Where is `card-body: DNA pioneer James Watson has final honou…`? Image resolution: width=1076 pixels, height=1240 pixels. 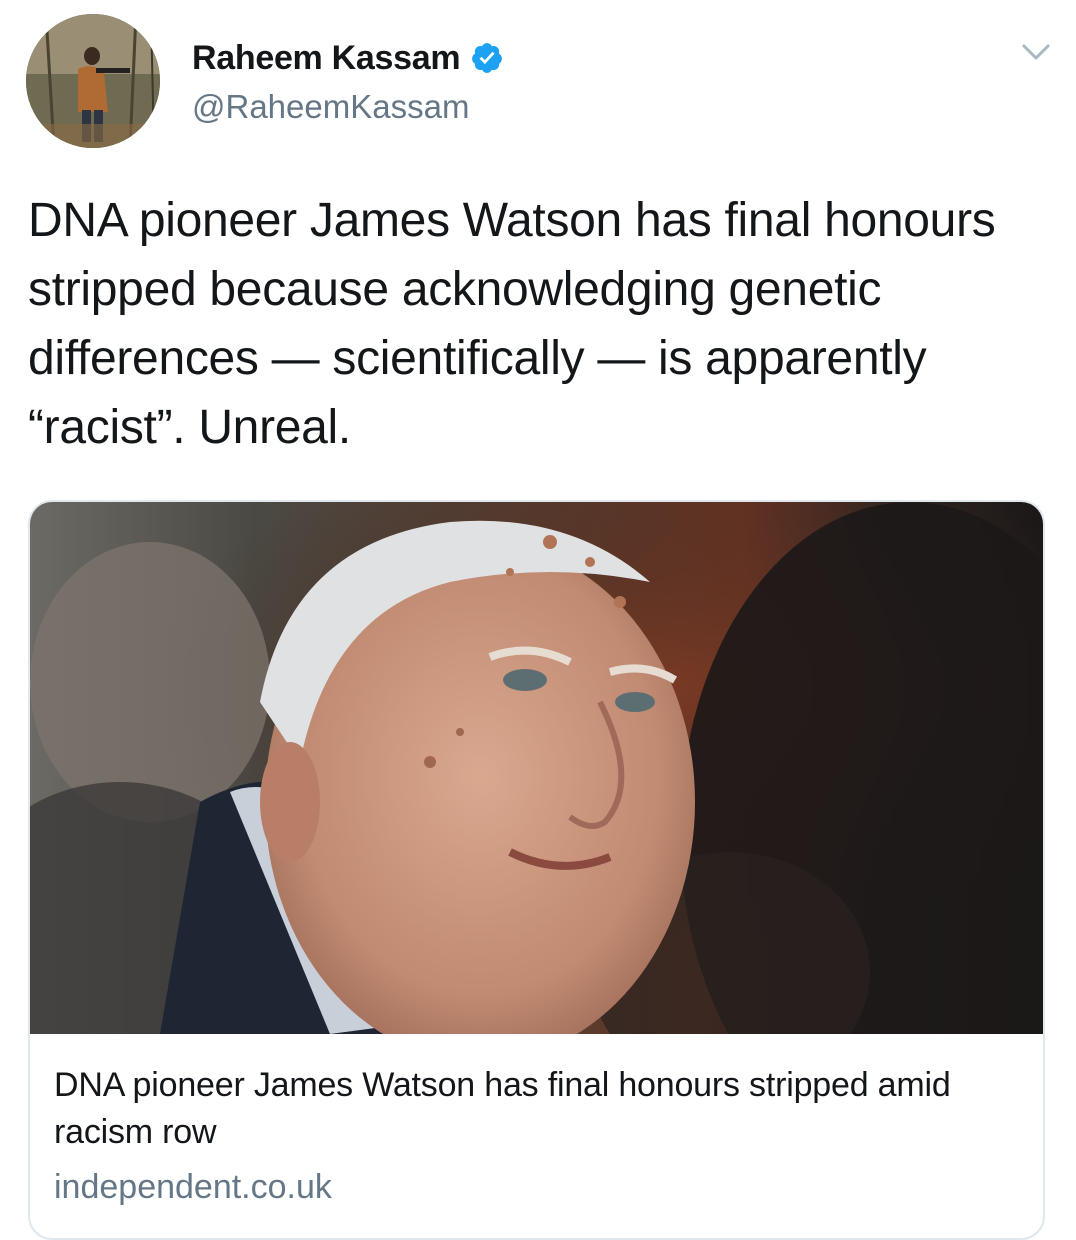 card-body: DNA pioneer James Watson has final honou… is located at coordinates (536, 1120).